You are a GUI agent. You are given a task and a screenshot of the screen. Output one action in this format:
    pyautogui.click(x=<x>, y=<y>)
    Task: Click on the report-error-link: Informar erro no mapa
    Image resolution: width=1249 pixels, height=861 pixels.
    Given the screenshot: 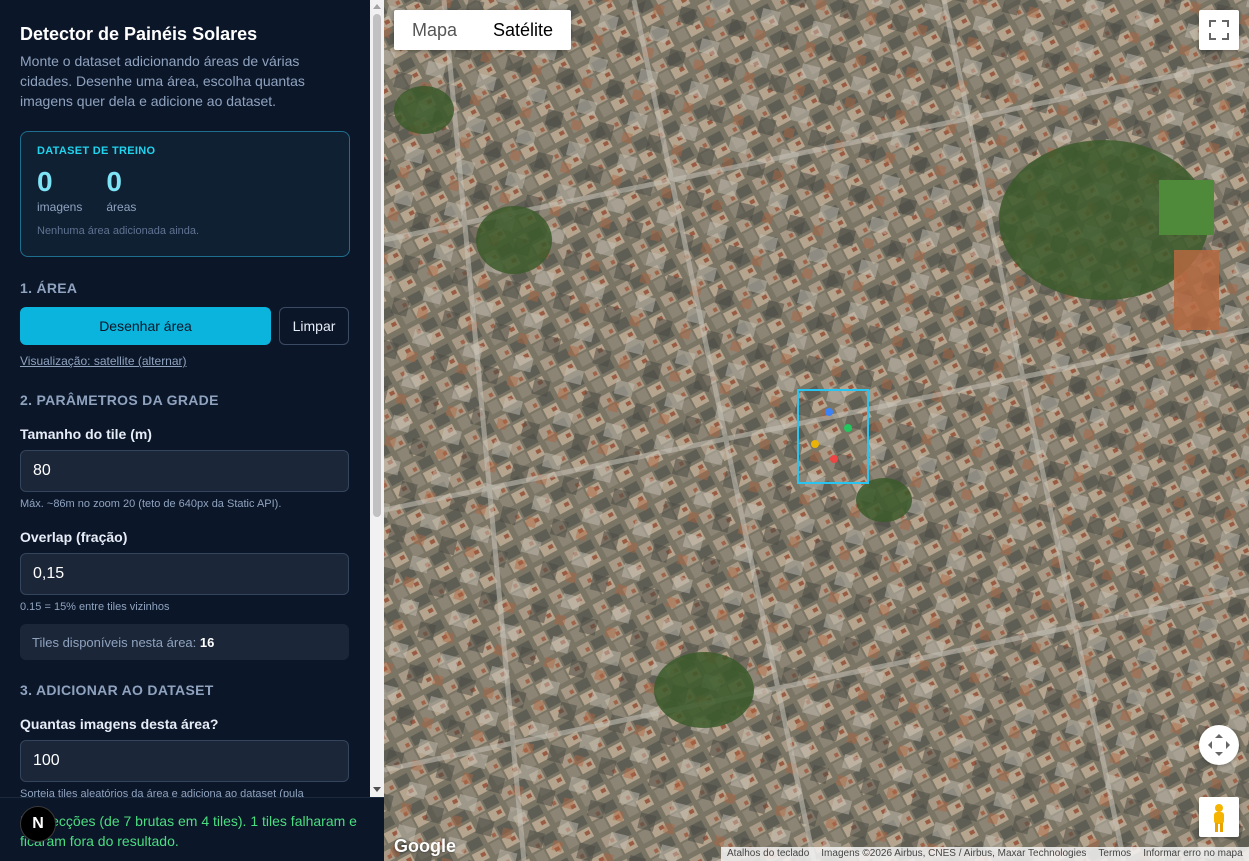 What is the action you would take?
    pyautogui.click(x=1193, y=854)
    